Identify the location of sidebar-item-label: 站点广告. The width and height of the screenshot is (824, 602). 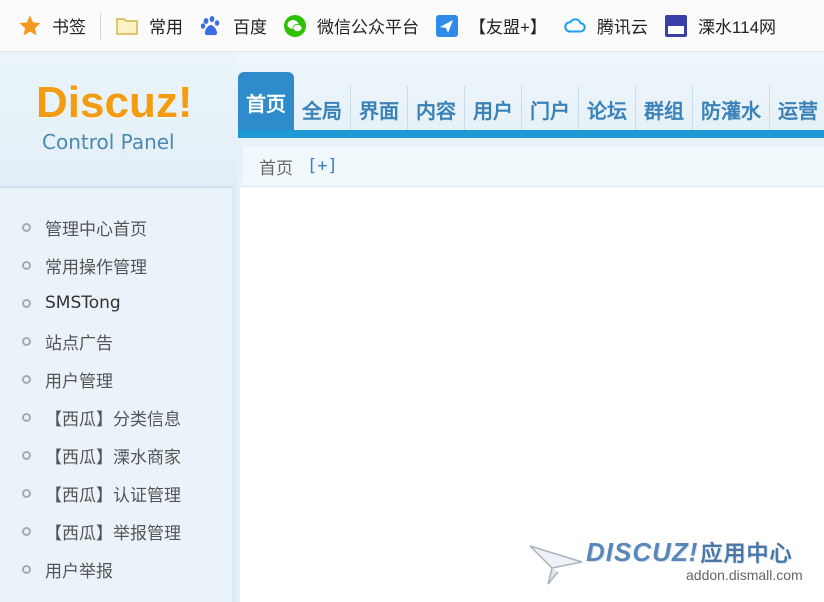
(79, 343).